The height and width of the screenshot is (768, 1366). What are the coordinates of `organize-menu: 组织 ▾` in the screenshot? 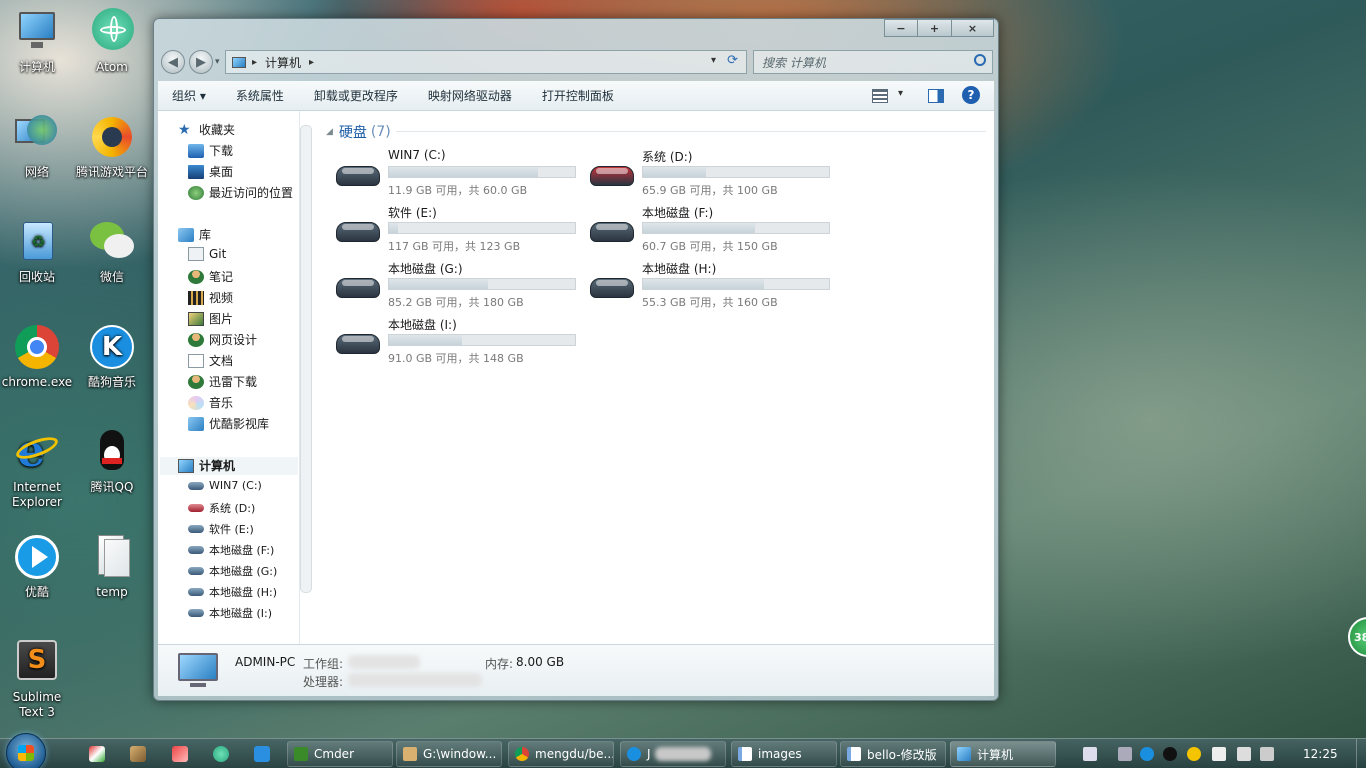 It's located at (189, 95).